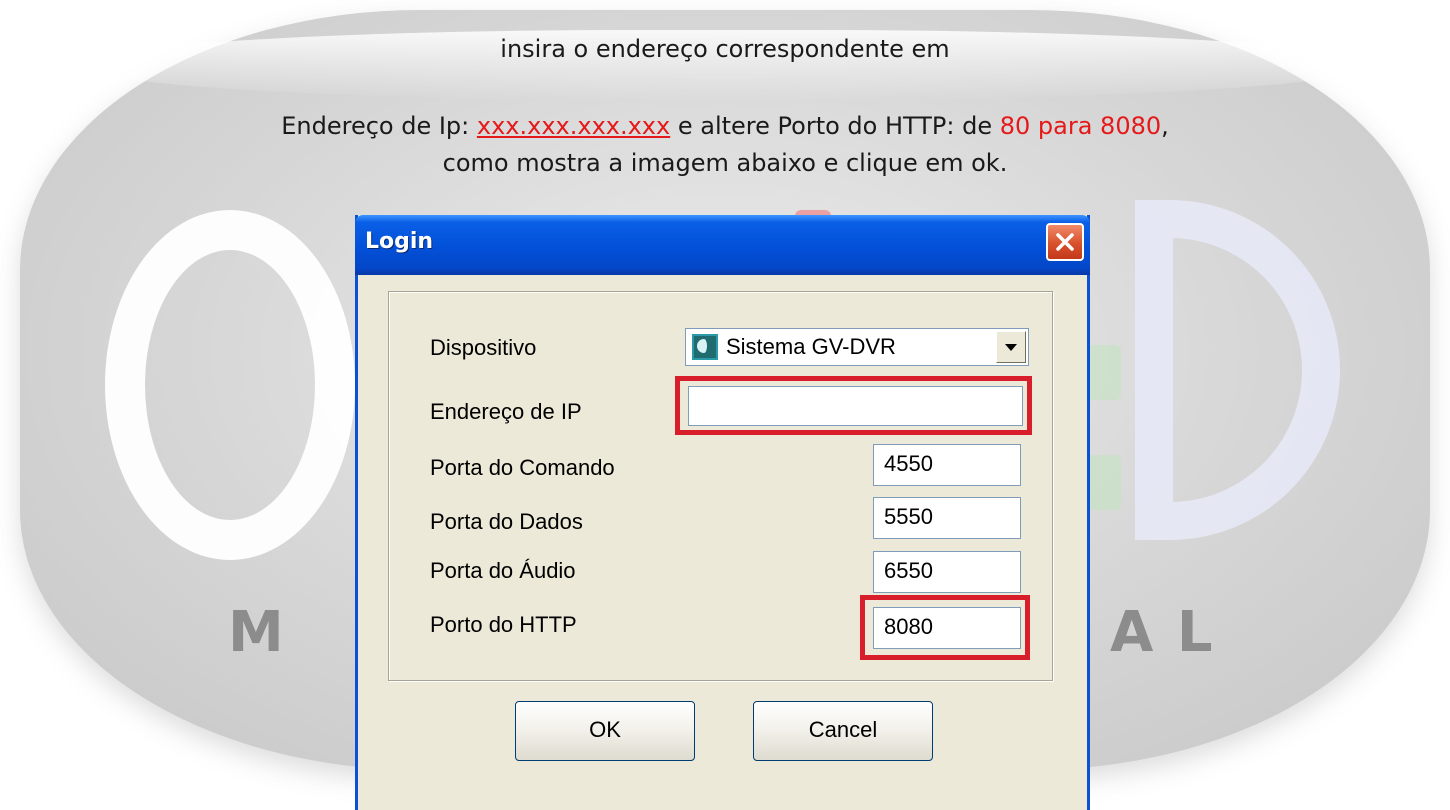  I want to click on watermark-green-accent-bottom, so click(1103, 482).